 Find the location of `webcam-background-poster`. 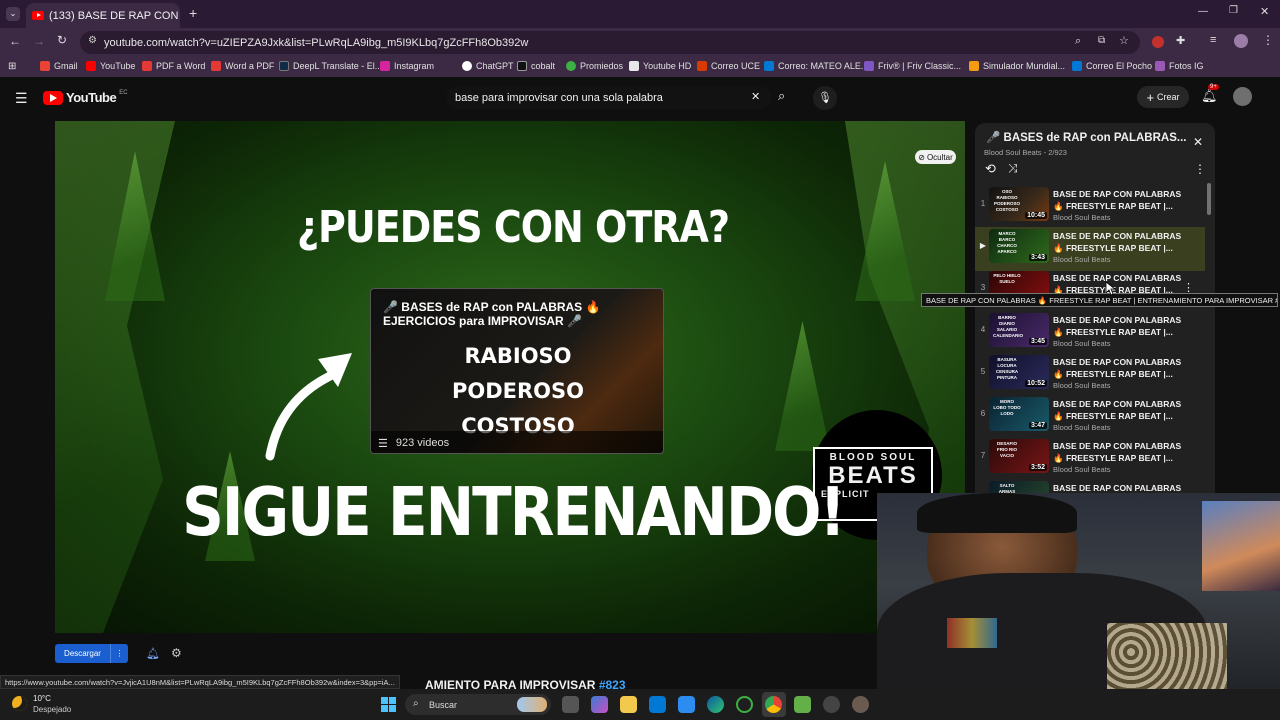

webcam-background-poster is located at coordinates (1241, 546).